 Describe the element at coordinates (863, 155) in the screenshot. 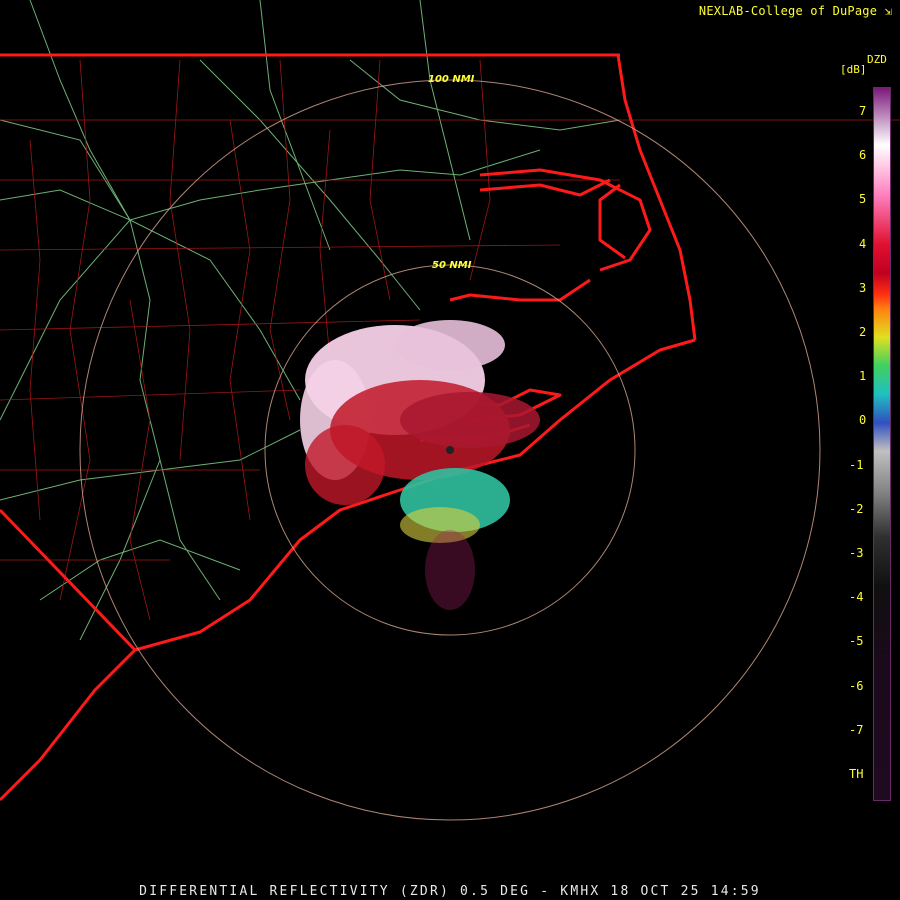

I see `colorbar-tick: 6` at that location.